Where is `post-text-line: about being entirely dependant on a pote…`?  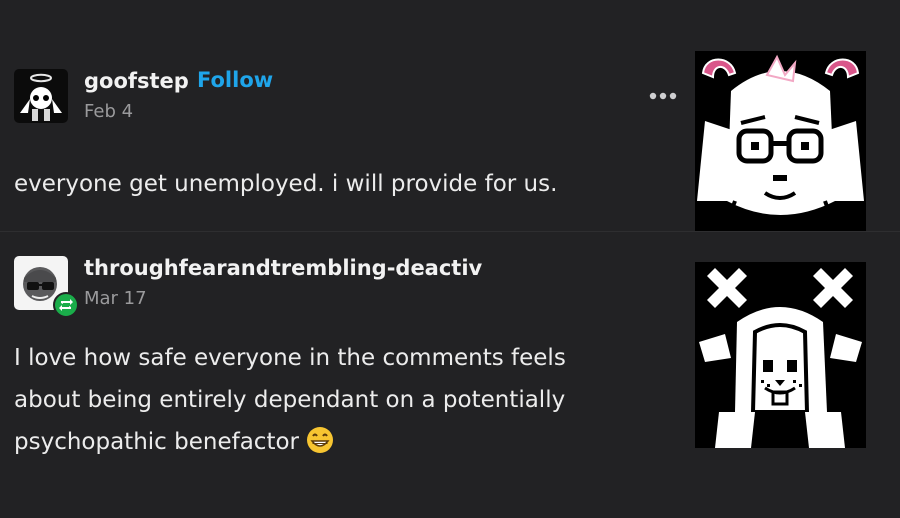 post-text-line: about being entirely dependant on a pote… is located at coordinates (290, 400).